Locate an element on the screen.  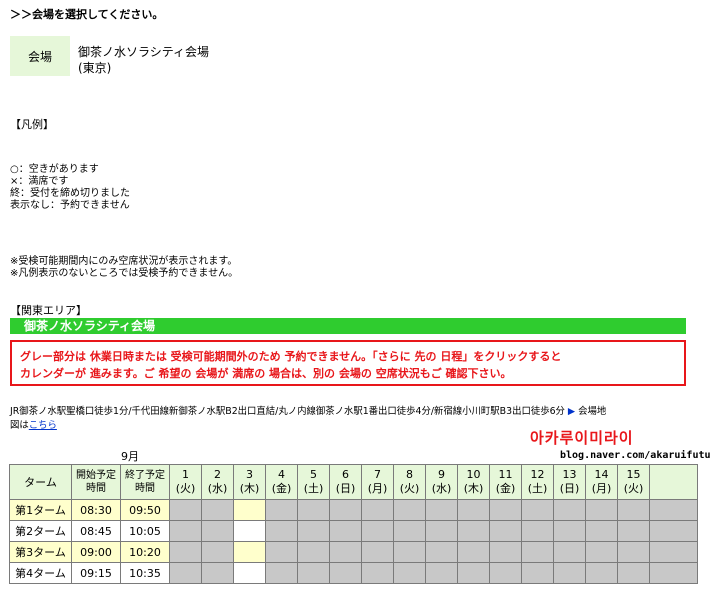
venue-city: (東京) is located at coordinates (95, 68).